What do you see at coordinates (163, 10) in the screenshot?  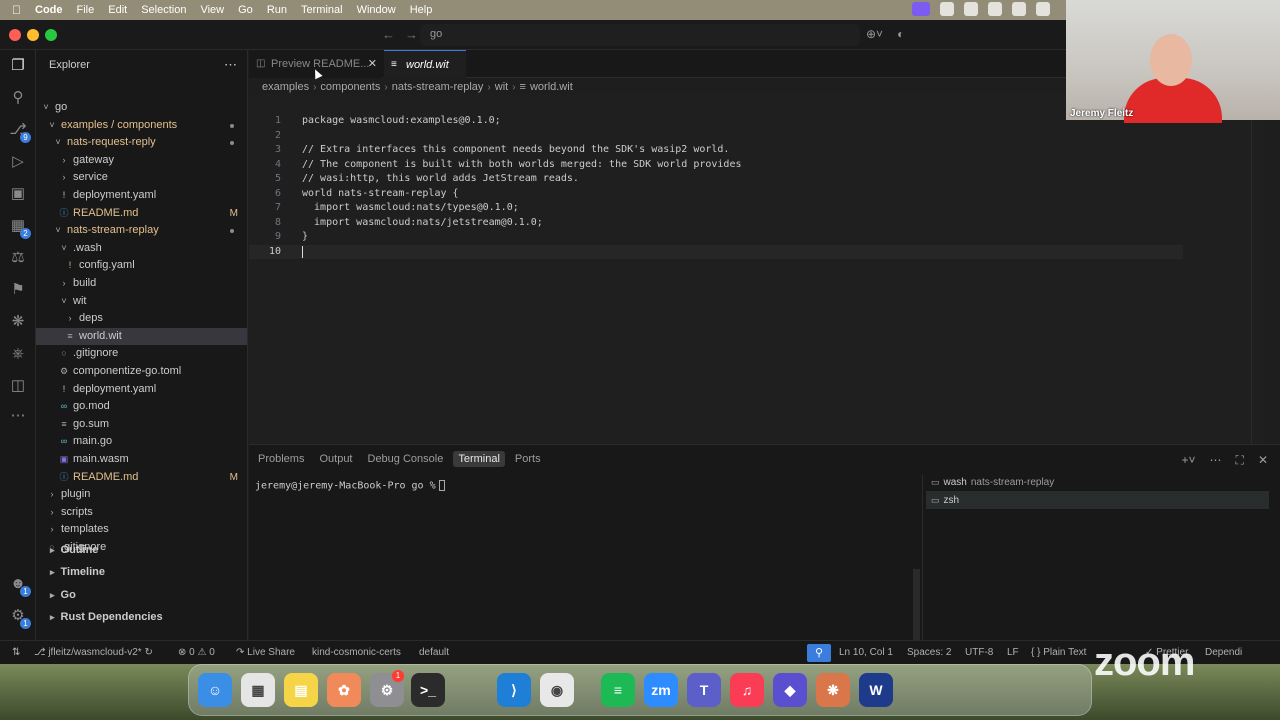 I see `menu-selection: Selection` at bounding box center [163, 10].